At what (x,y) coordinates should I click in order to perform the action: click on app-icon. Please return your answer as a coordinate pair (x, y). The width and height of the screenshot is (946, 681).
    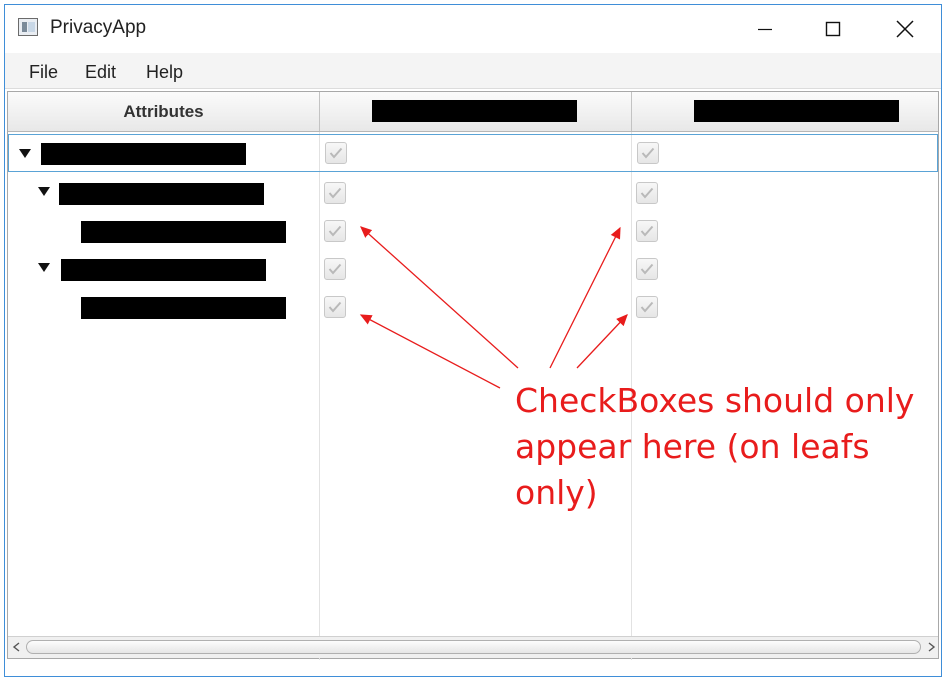
    Looking at the image, I should click on (28, 27).